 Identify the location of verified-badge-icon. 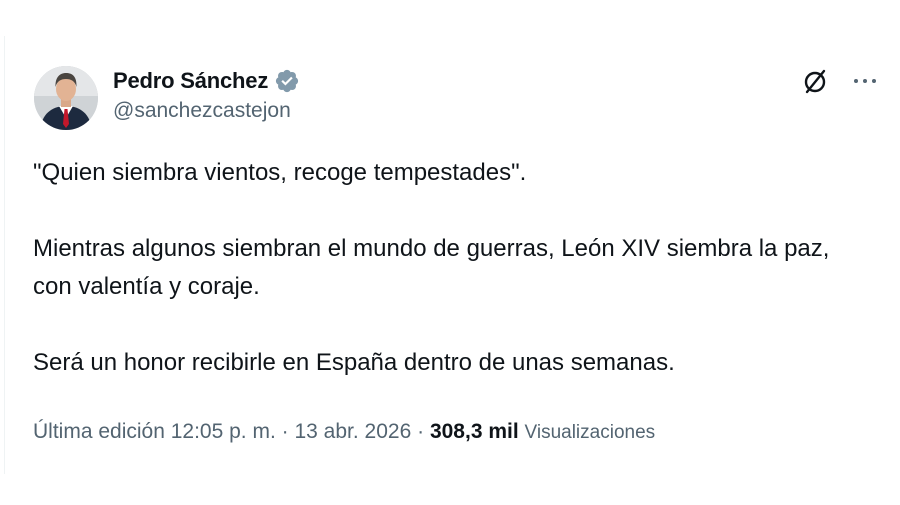
(287, 81).